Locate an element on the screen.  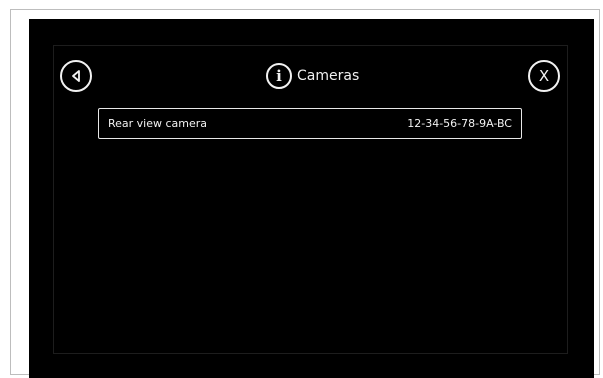
info-icon: i is located at coordinates (279, 76).